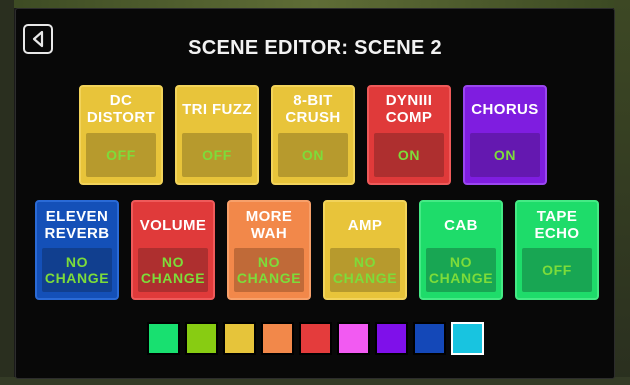  I want to click on effect-name: CHORUS, so click(505, 109).